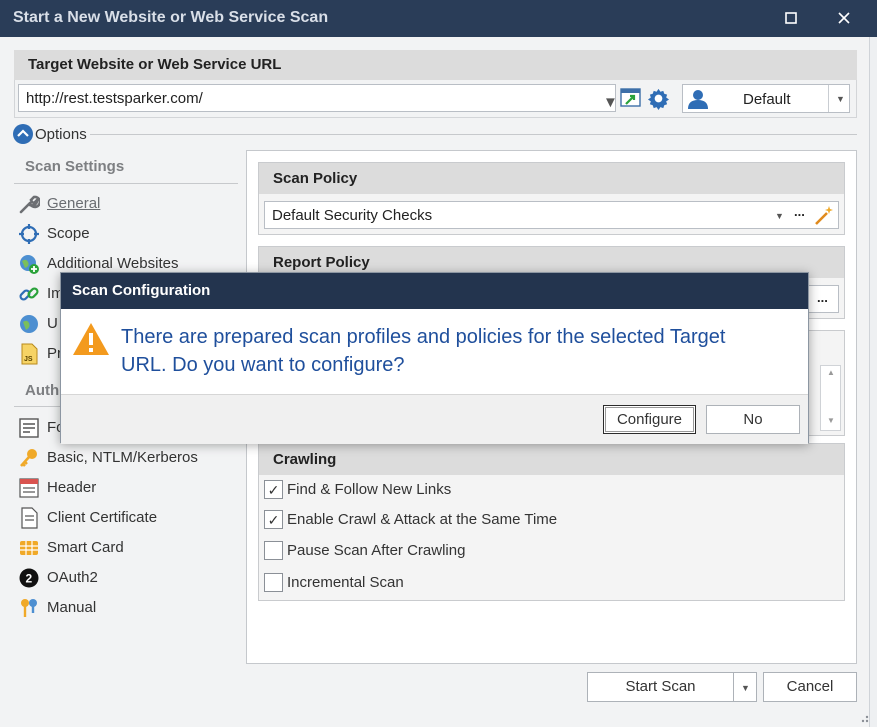  Describe the element at coordinates (72, 577) in the screenshot. I see `sidebar-item-label: OAuth2` at that location.